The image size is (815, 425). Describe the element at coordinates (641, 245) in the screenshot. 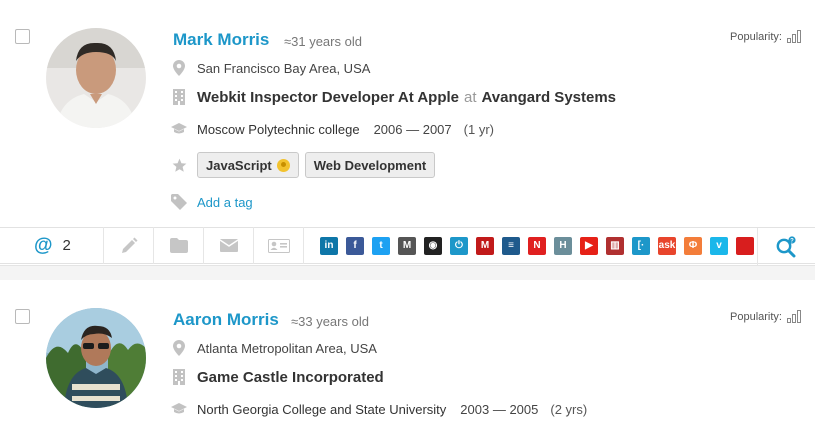

I see `bracket-icon: [·` at that location.